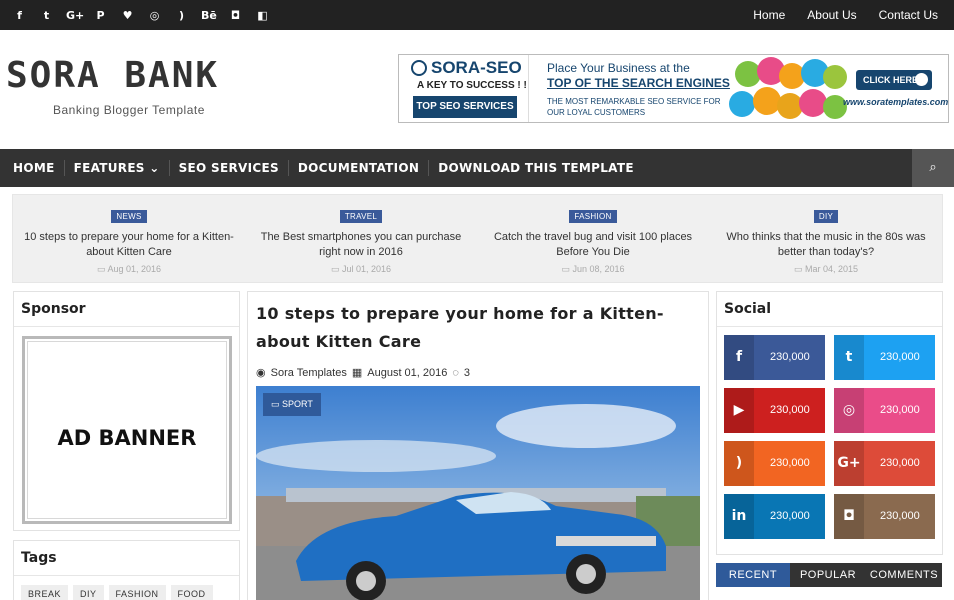 This screenshot has height=600, width=954. I want to click on tag-item: FOOD, so click(191, 592).